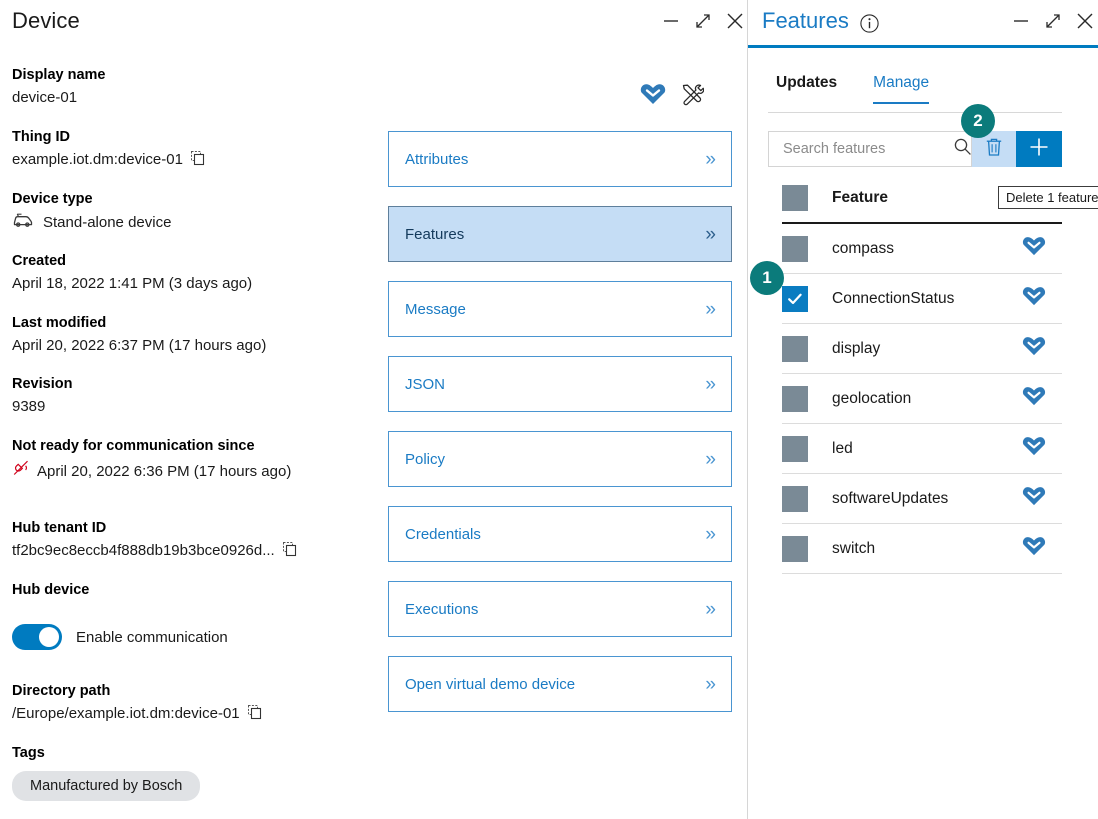  I want to click on nav-button-label: JSON, so click(425, 384).